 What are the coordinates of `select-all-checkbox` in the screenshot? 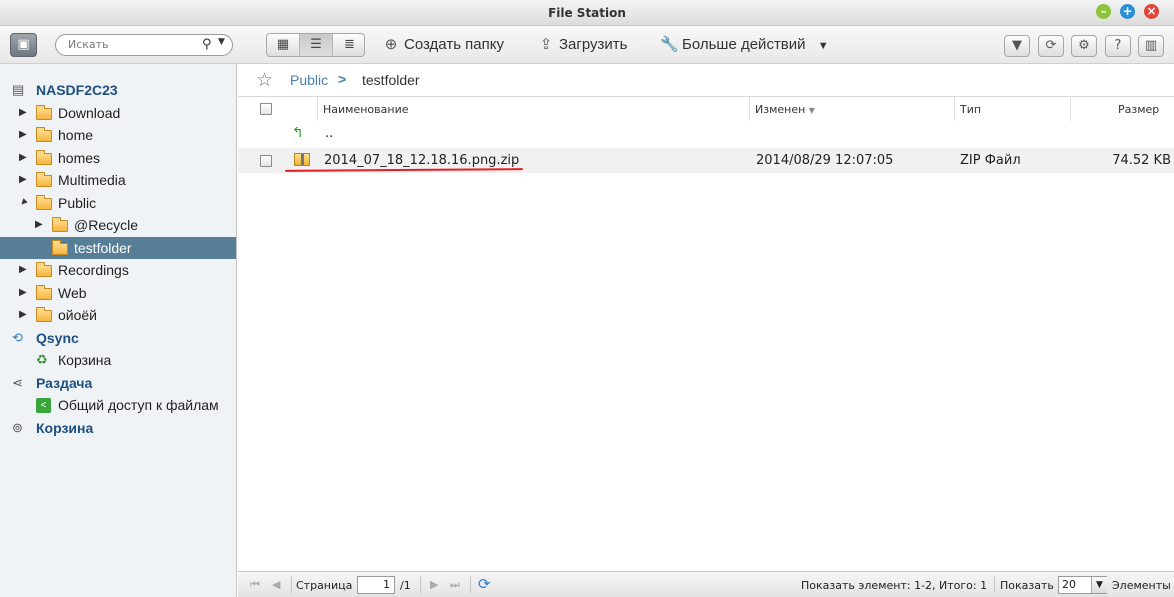 It's located at (266, 109).